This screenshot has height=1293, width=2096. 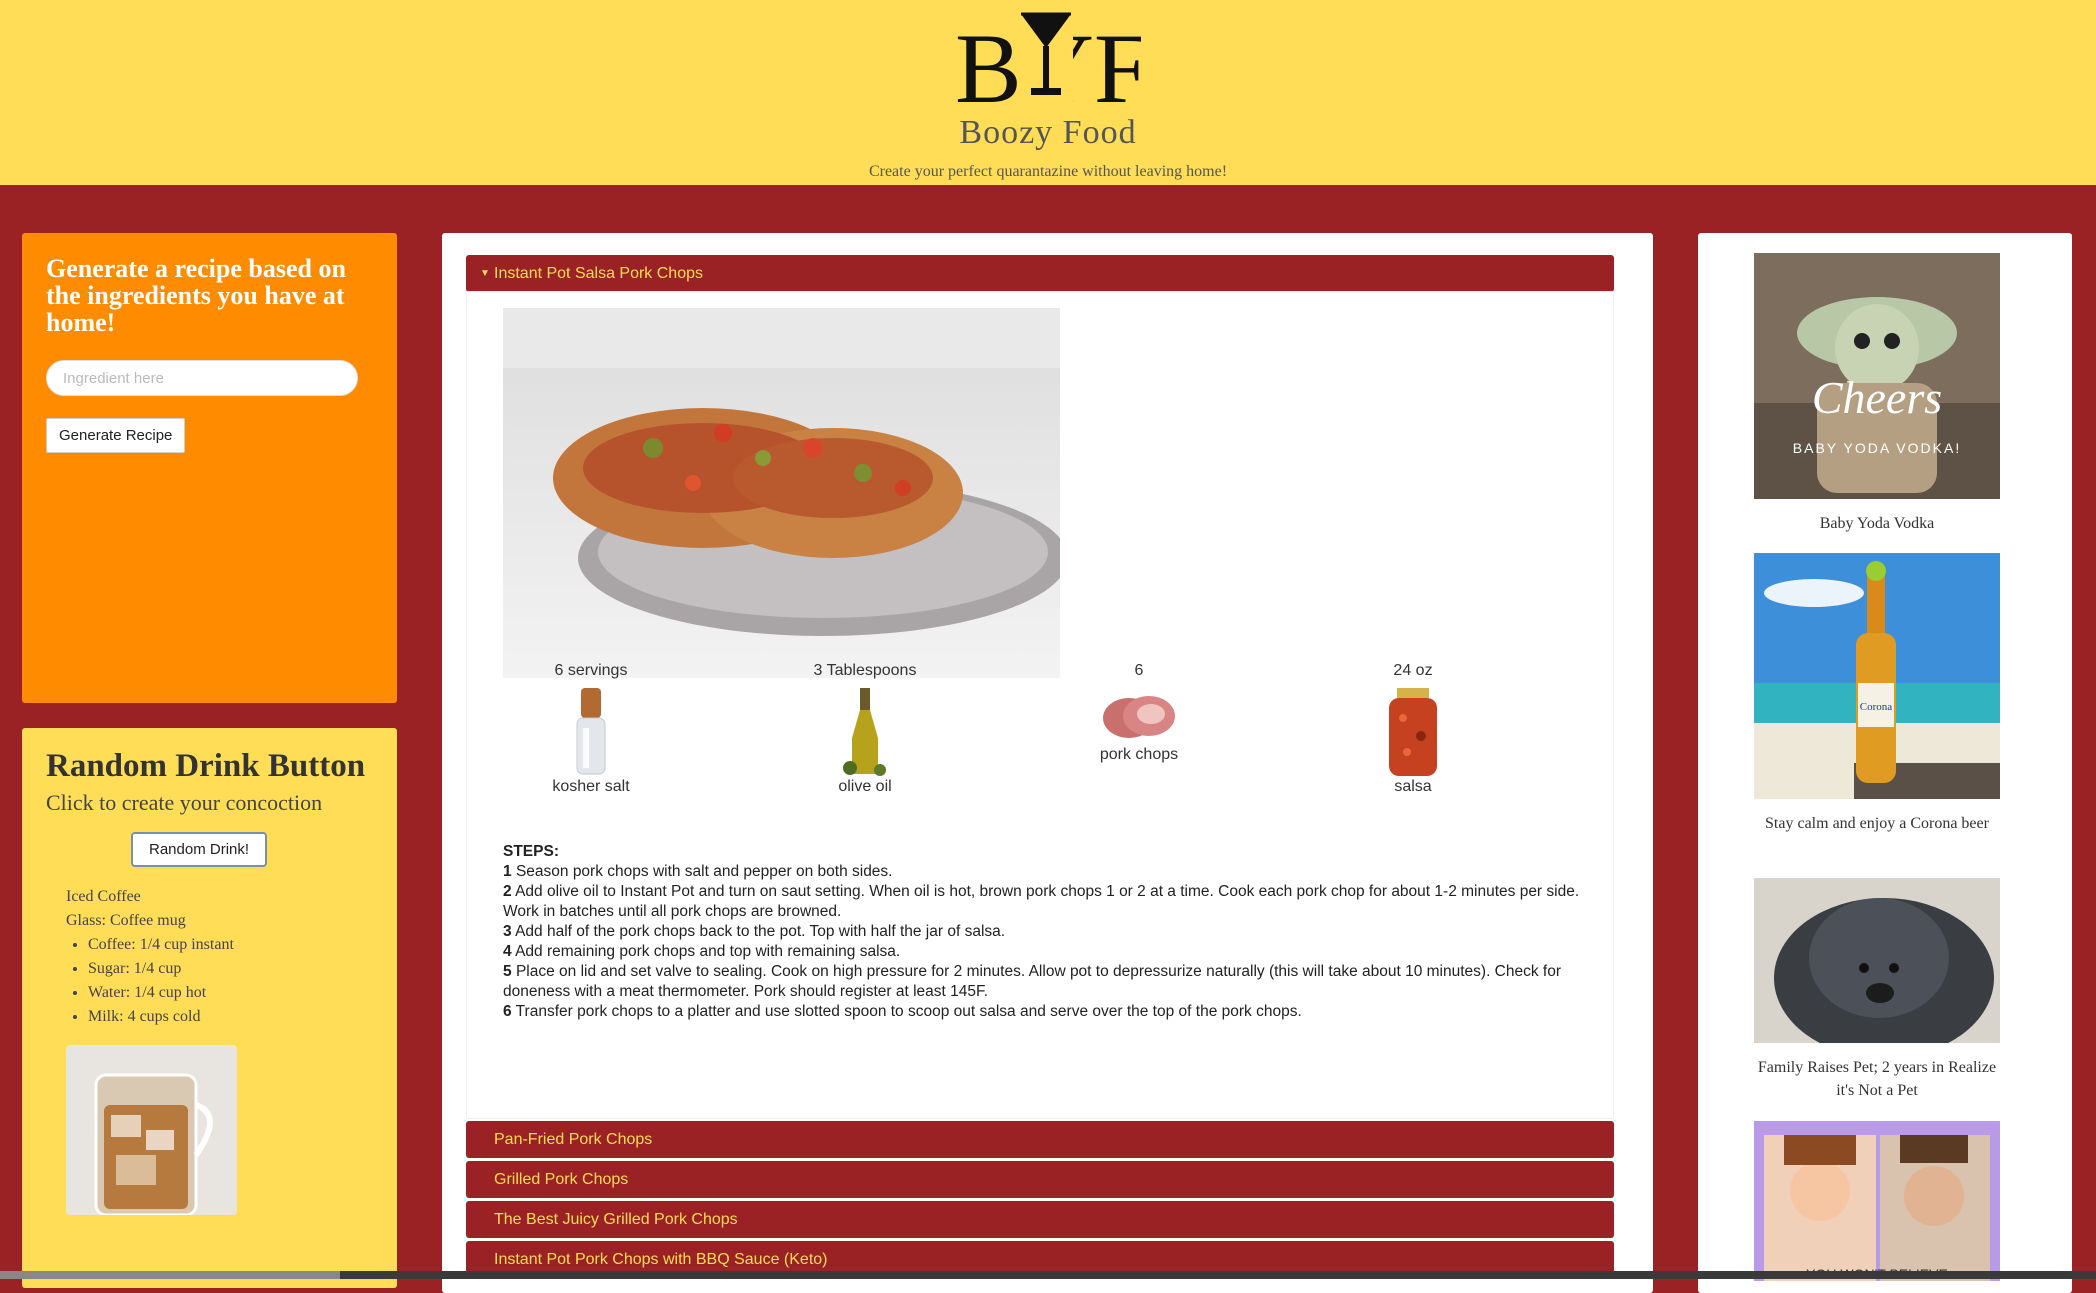 What do you see at coordinates (591, 670) in the screenshot?
I see `ingredient-amount: 6 servings` at bounding box center [591, 670].